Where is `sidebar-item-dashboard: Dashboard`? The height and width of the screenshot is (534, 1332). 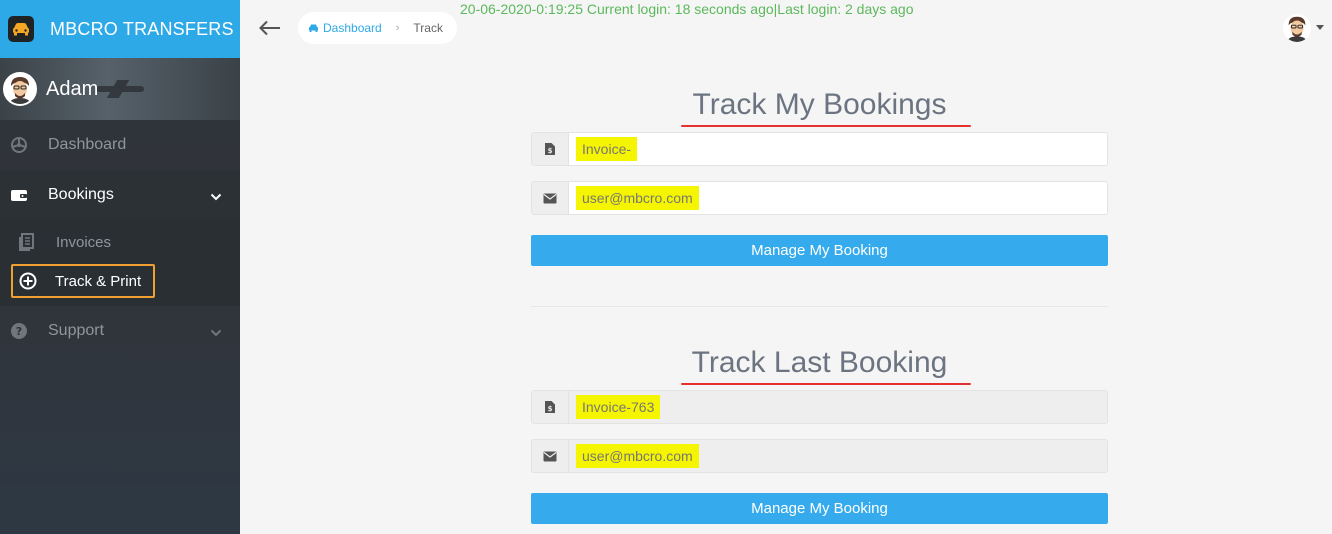 sidebar-item-dashboard: Dashboard is located at coordinates (120, 145).